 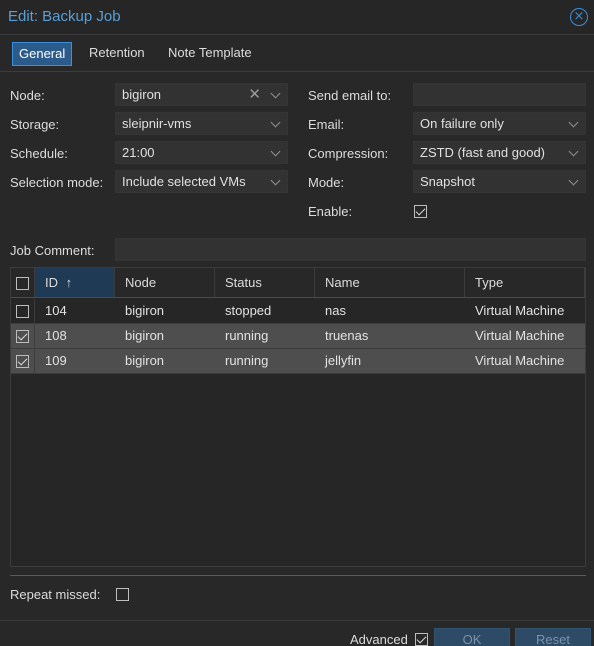 I want to click on selection-mode-label: Selection mode:, so click(x=57, y=182).